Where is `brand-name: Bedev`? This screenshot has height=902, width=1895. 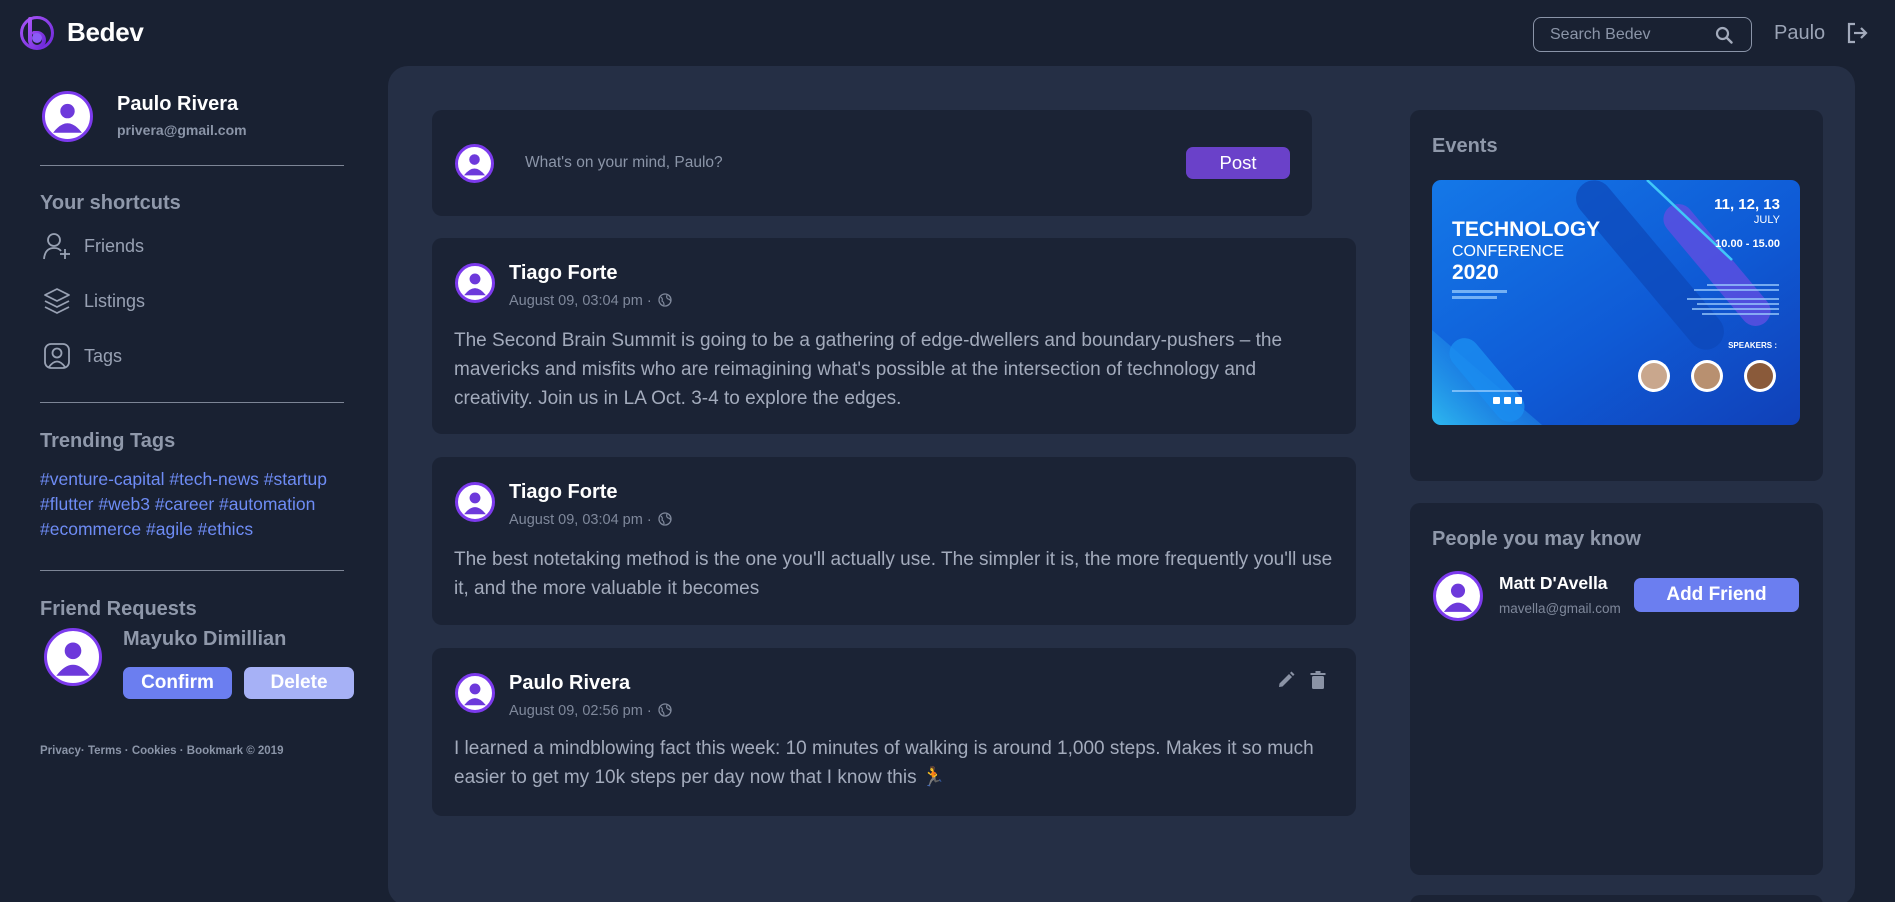
brand-name: Bedev is located at coordinates (105, 32).